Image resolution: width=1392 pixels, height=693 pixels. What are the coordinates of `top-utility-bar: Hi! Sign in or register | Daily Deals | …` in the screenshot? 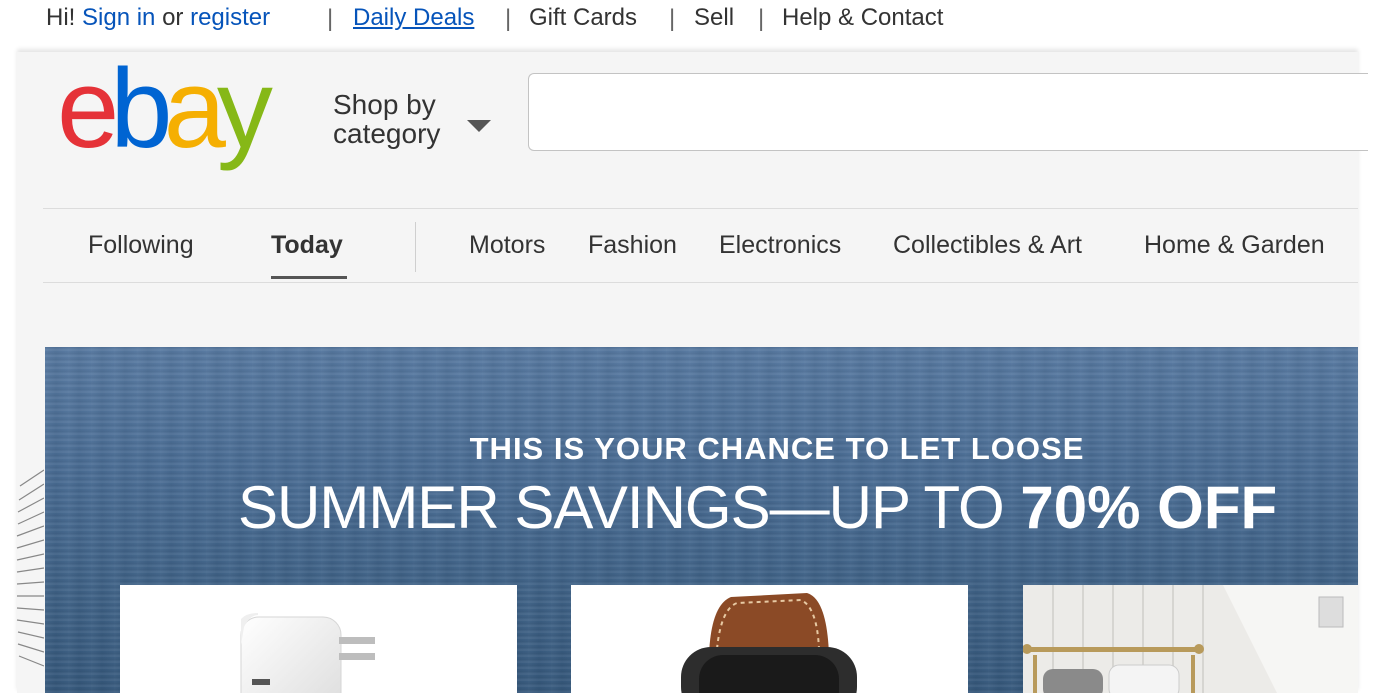 It's located at (696, 24).